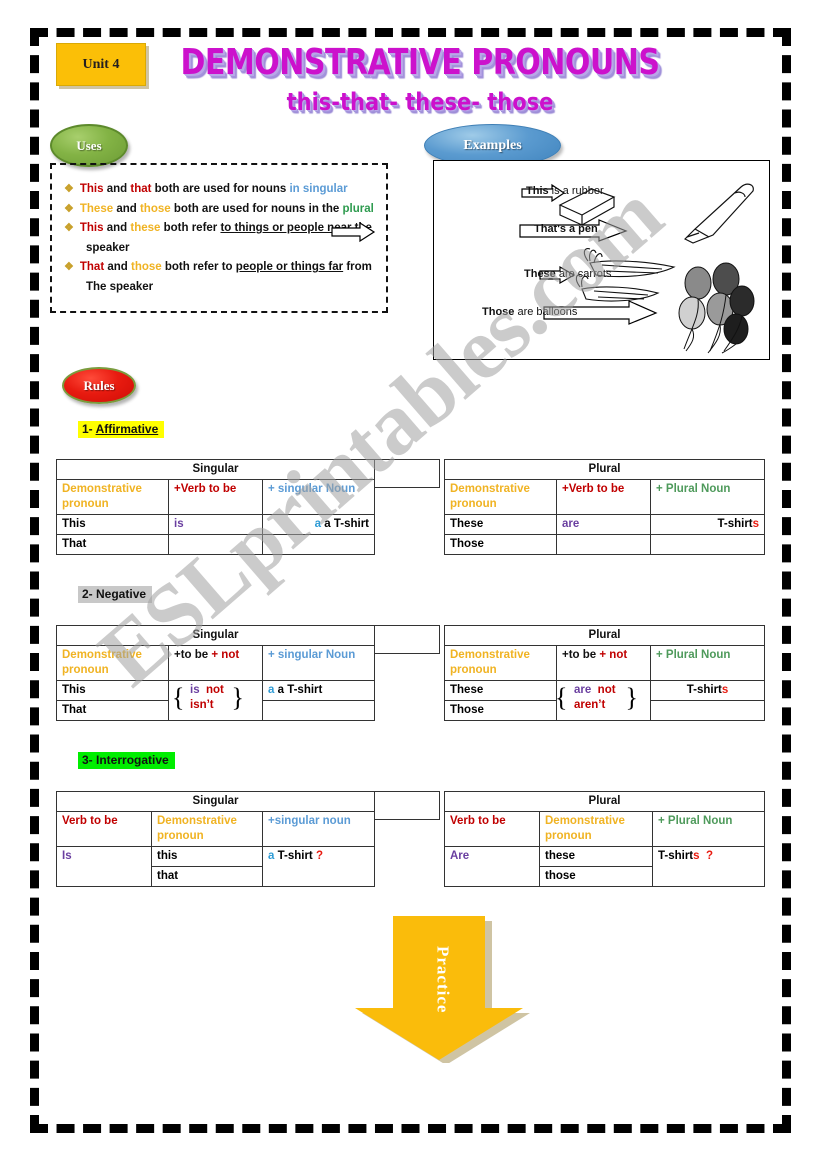  I want to click on rules-section-badge: Rules, so click(99, 385).